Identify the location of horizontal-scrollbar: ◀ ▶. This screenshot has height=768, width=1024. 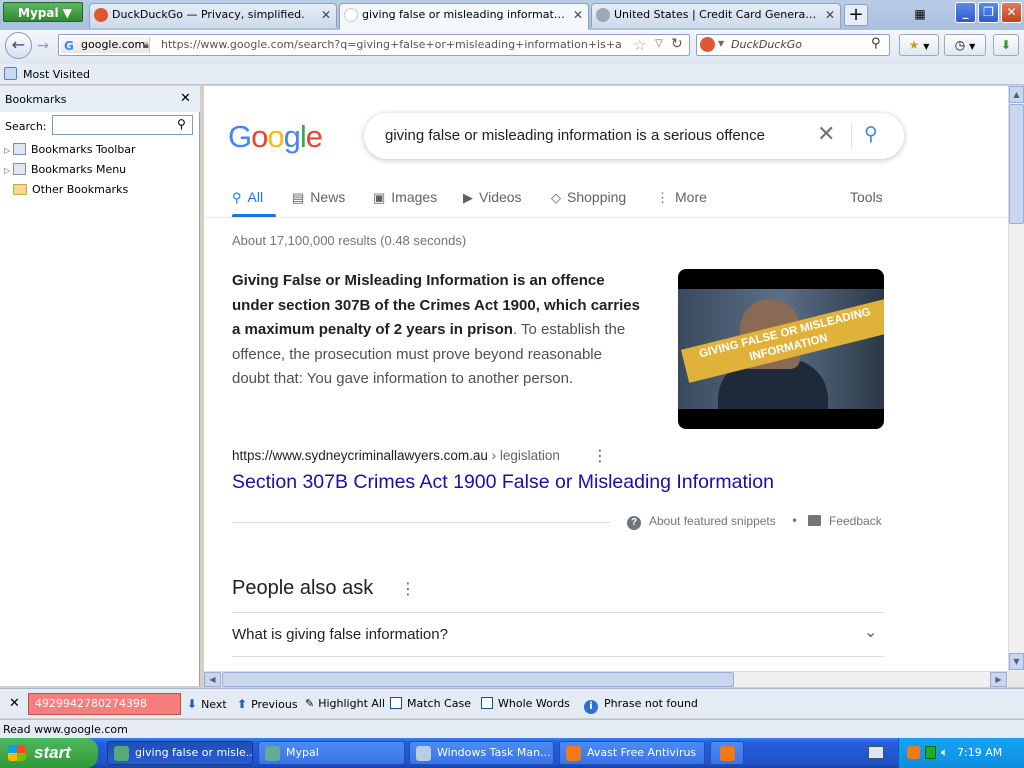
(606, 679).